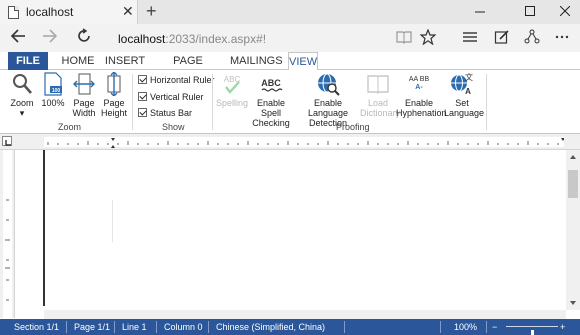 Image resolution: width=580 pixels, height=335 pixels. Describe the element at coordinates (50, 38) in the screenshot. I see `forward-button` at that location.